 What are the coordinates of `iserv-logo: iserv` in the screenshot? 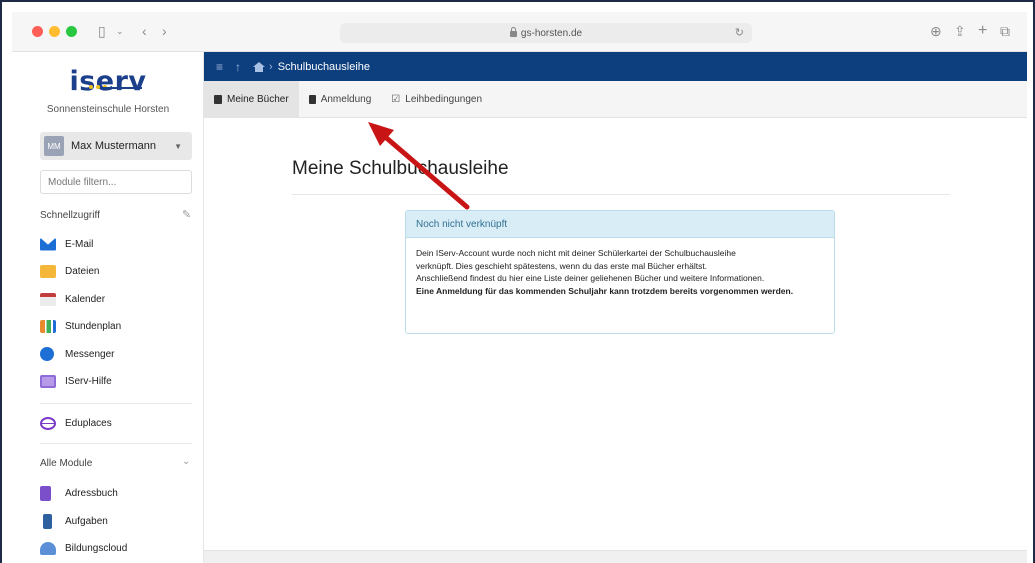 It's located at (107, 81).